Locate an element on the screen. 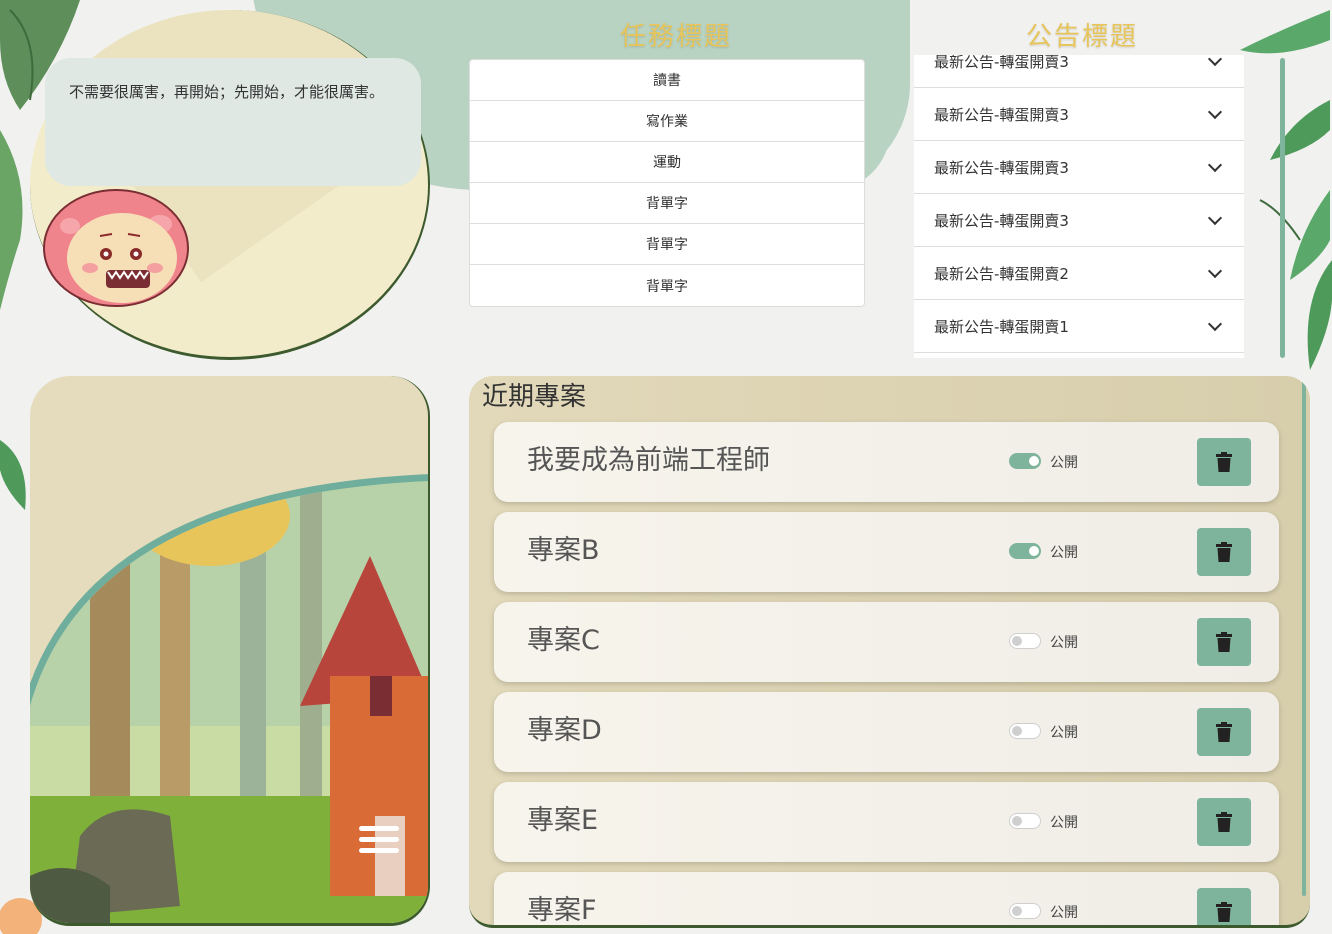 This screenshot has height=934, width=1332. task-item: 讀書 is located at coordinates (667, 80).